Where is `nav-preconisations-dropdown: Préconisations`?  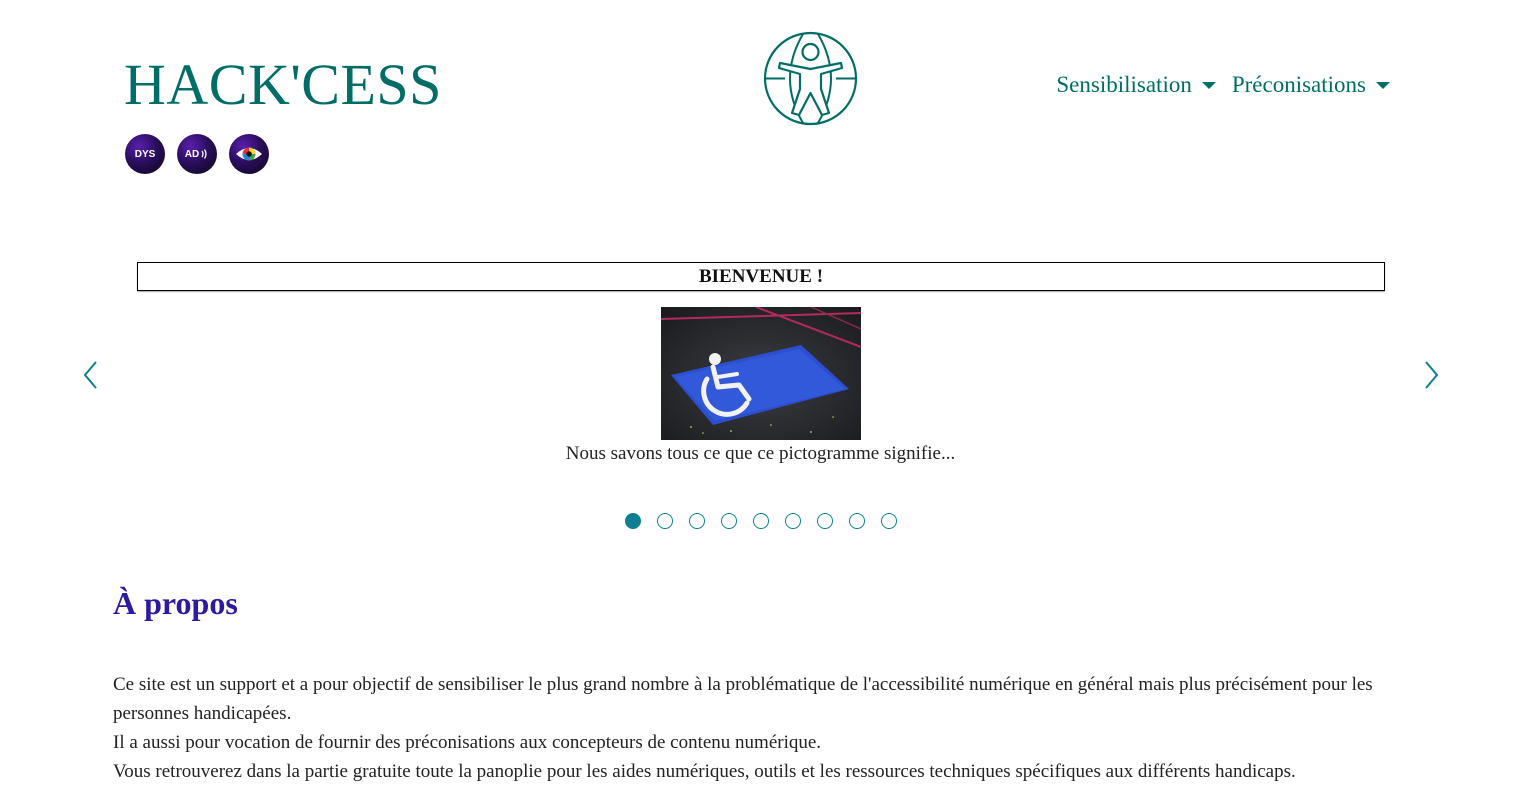 nav-preconisations-dropdown: Préconisations is located at coordinates (1311, 85).